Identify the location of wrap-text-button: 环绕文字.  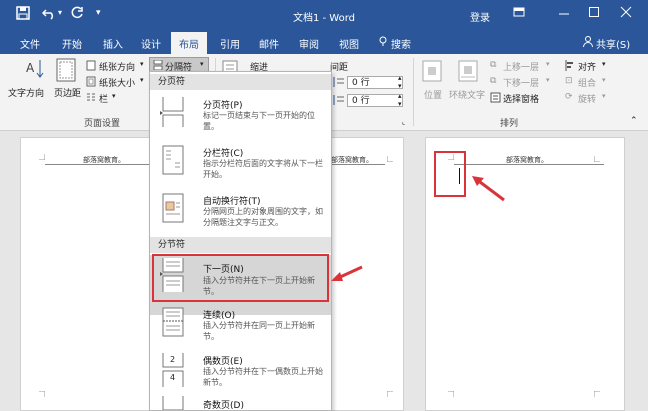
(467, 94).